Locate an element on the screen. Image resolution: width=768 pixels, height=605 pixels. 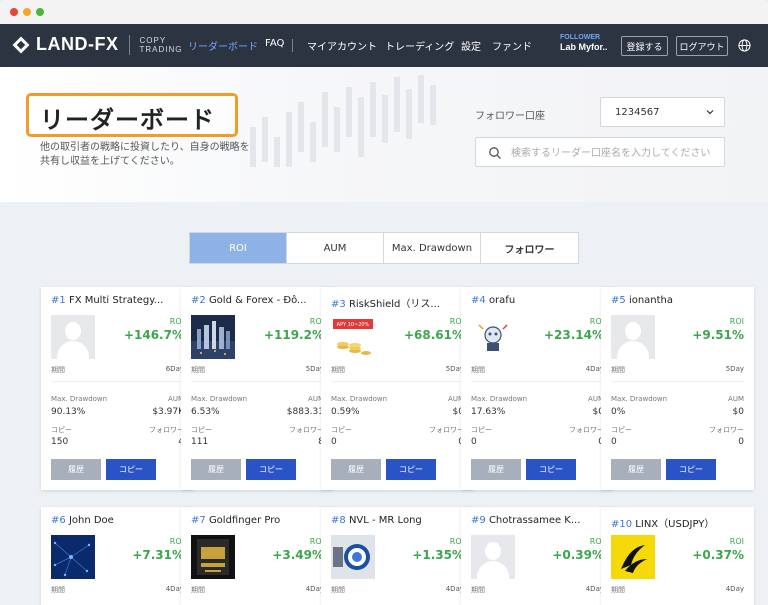
svg-text: APY 10~20% is located at coordinates (353, 325).